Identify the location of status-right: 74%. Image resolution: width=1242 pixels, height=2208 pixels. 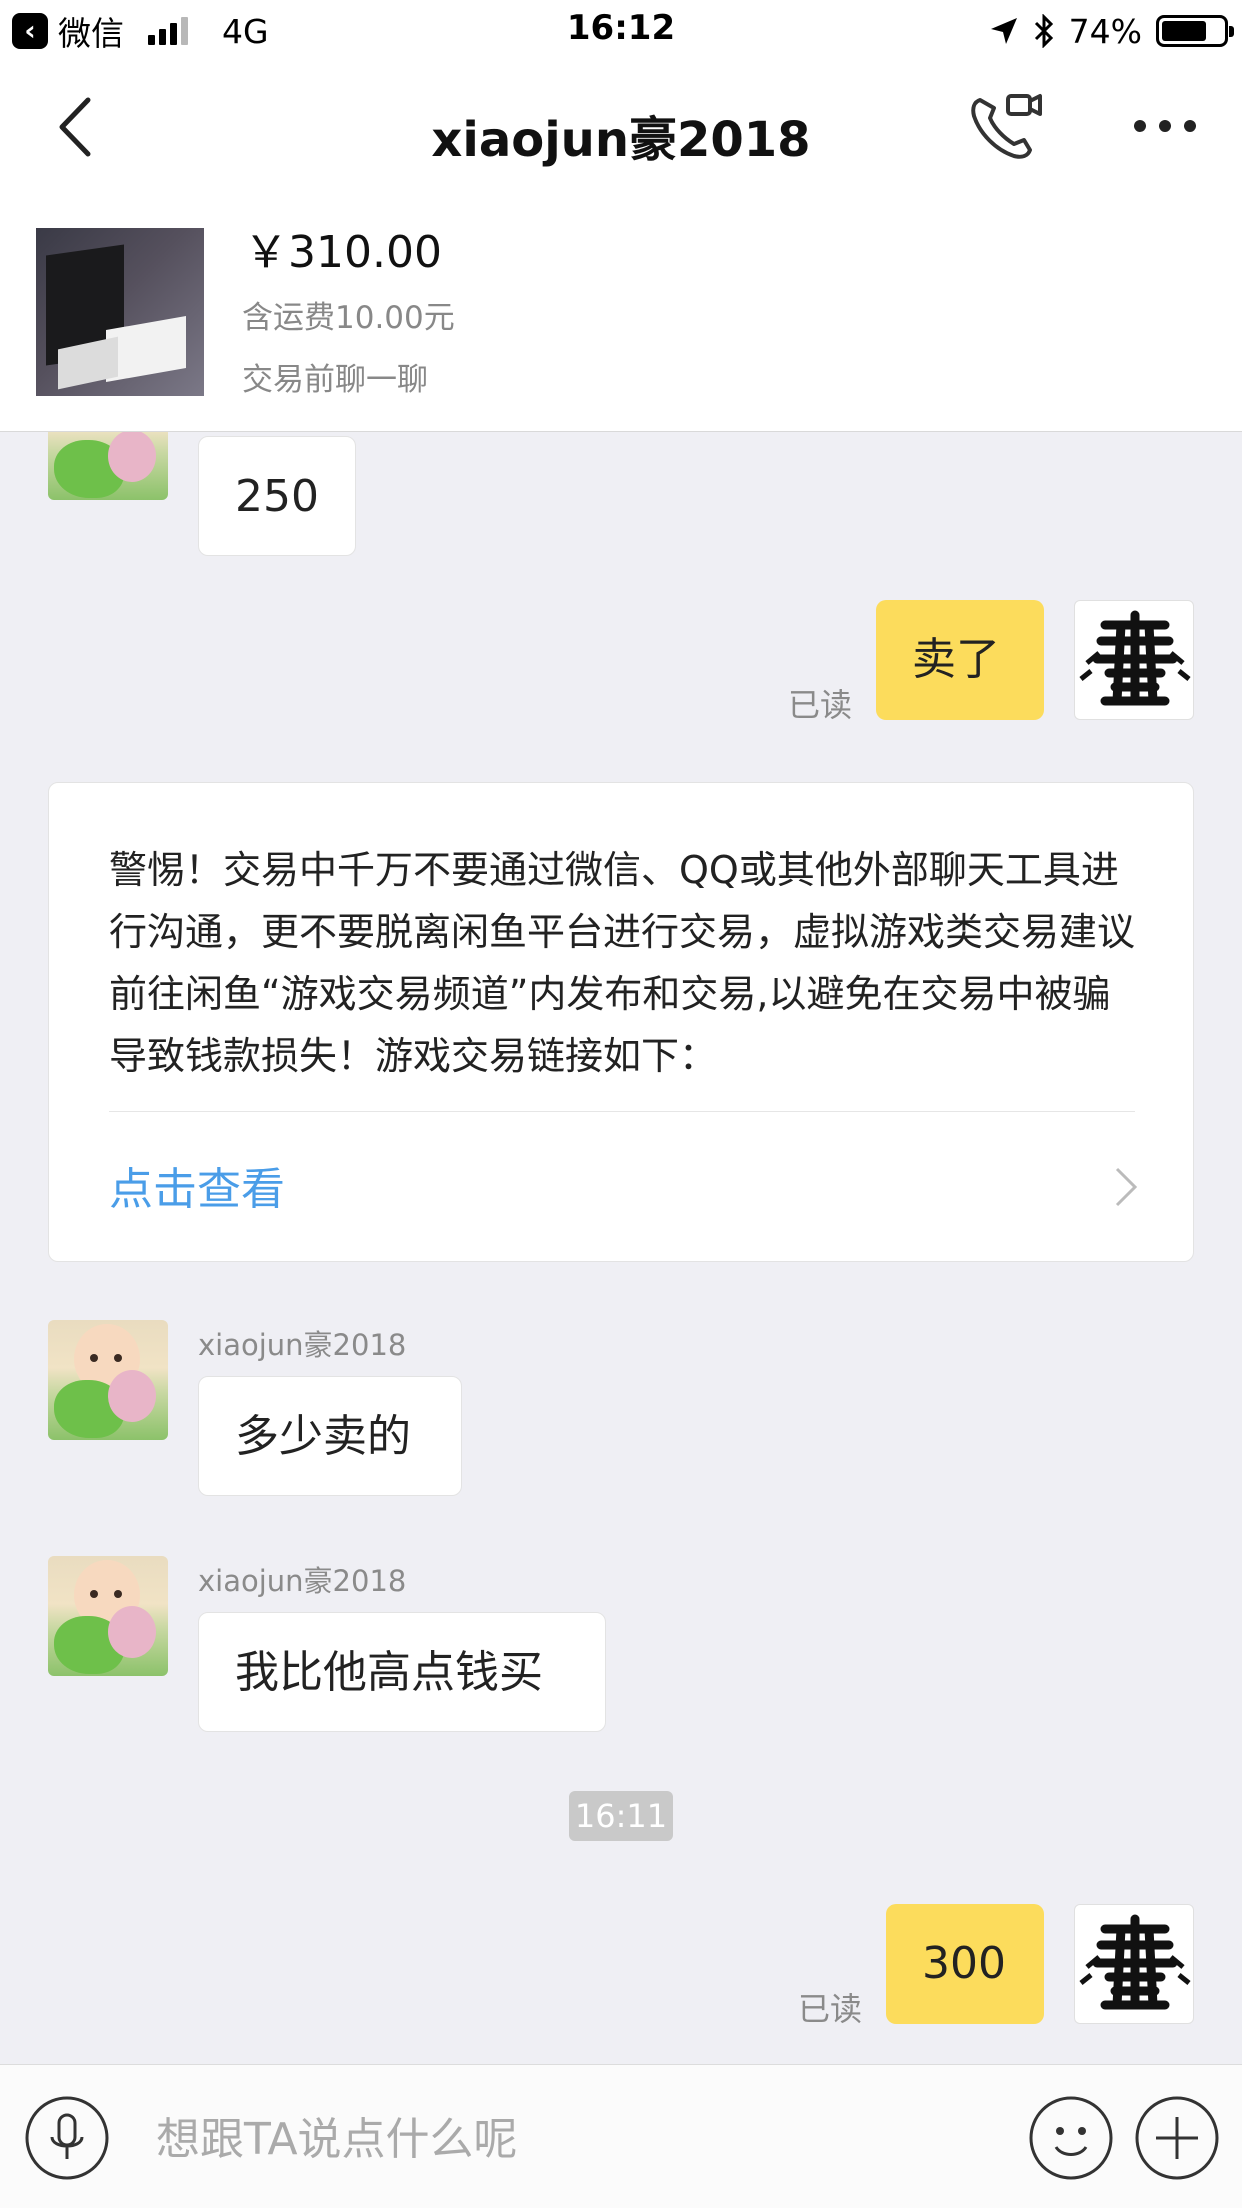
(1111, 31).